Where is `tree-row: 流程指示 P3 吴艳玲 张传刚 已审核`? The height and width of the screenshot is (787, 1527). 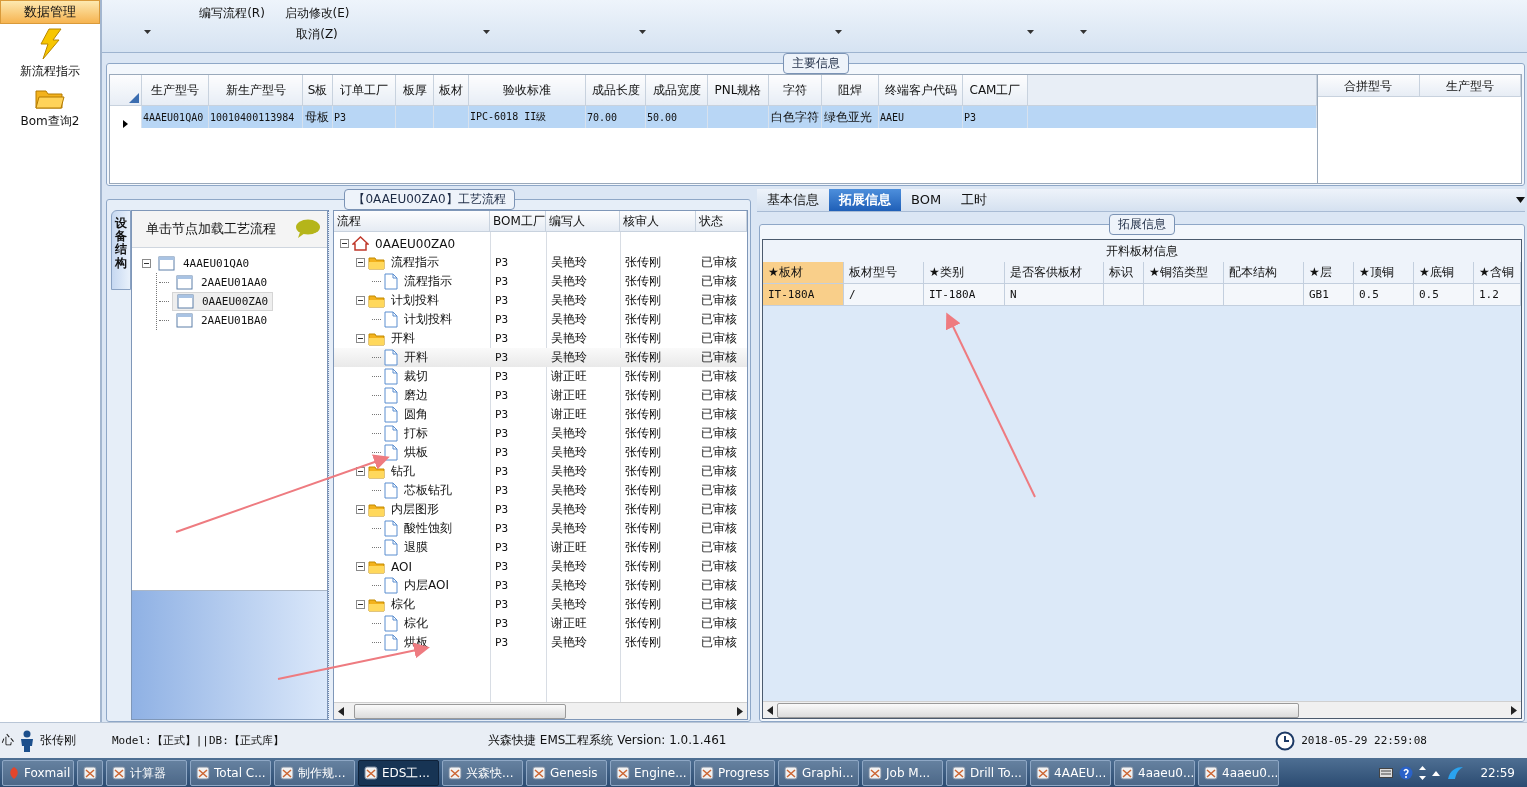
tree-row: 流程指示 P3 吴艳玲 张传刚 已审核 is located at coordinates (540, 262).